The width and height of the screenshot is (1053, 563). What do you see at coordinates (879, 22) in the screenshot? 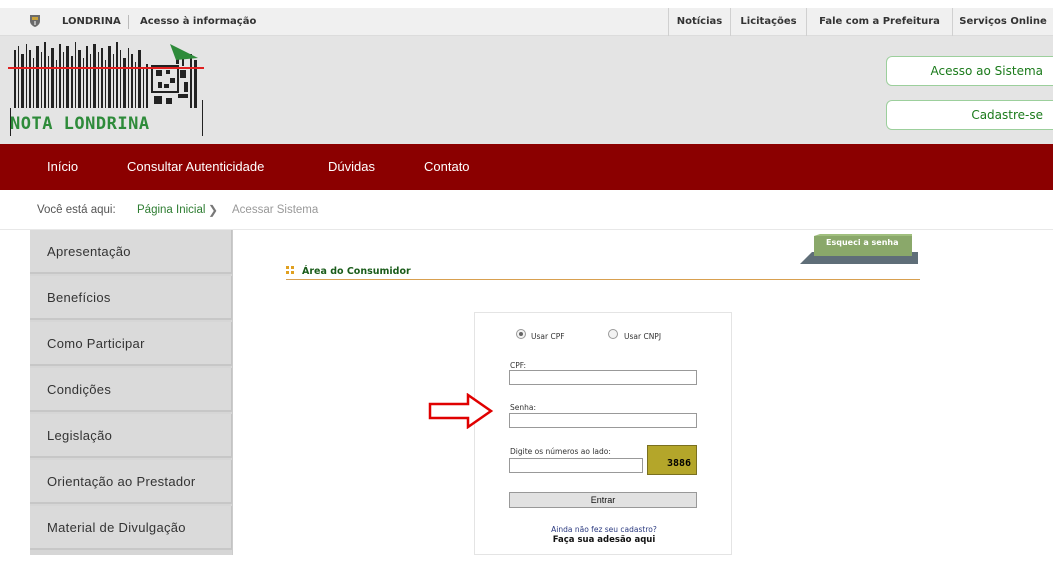
I see `top-link-fale-prefeitura: Fale com a Prefeitura` at bounding box center [879, 22].